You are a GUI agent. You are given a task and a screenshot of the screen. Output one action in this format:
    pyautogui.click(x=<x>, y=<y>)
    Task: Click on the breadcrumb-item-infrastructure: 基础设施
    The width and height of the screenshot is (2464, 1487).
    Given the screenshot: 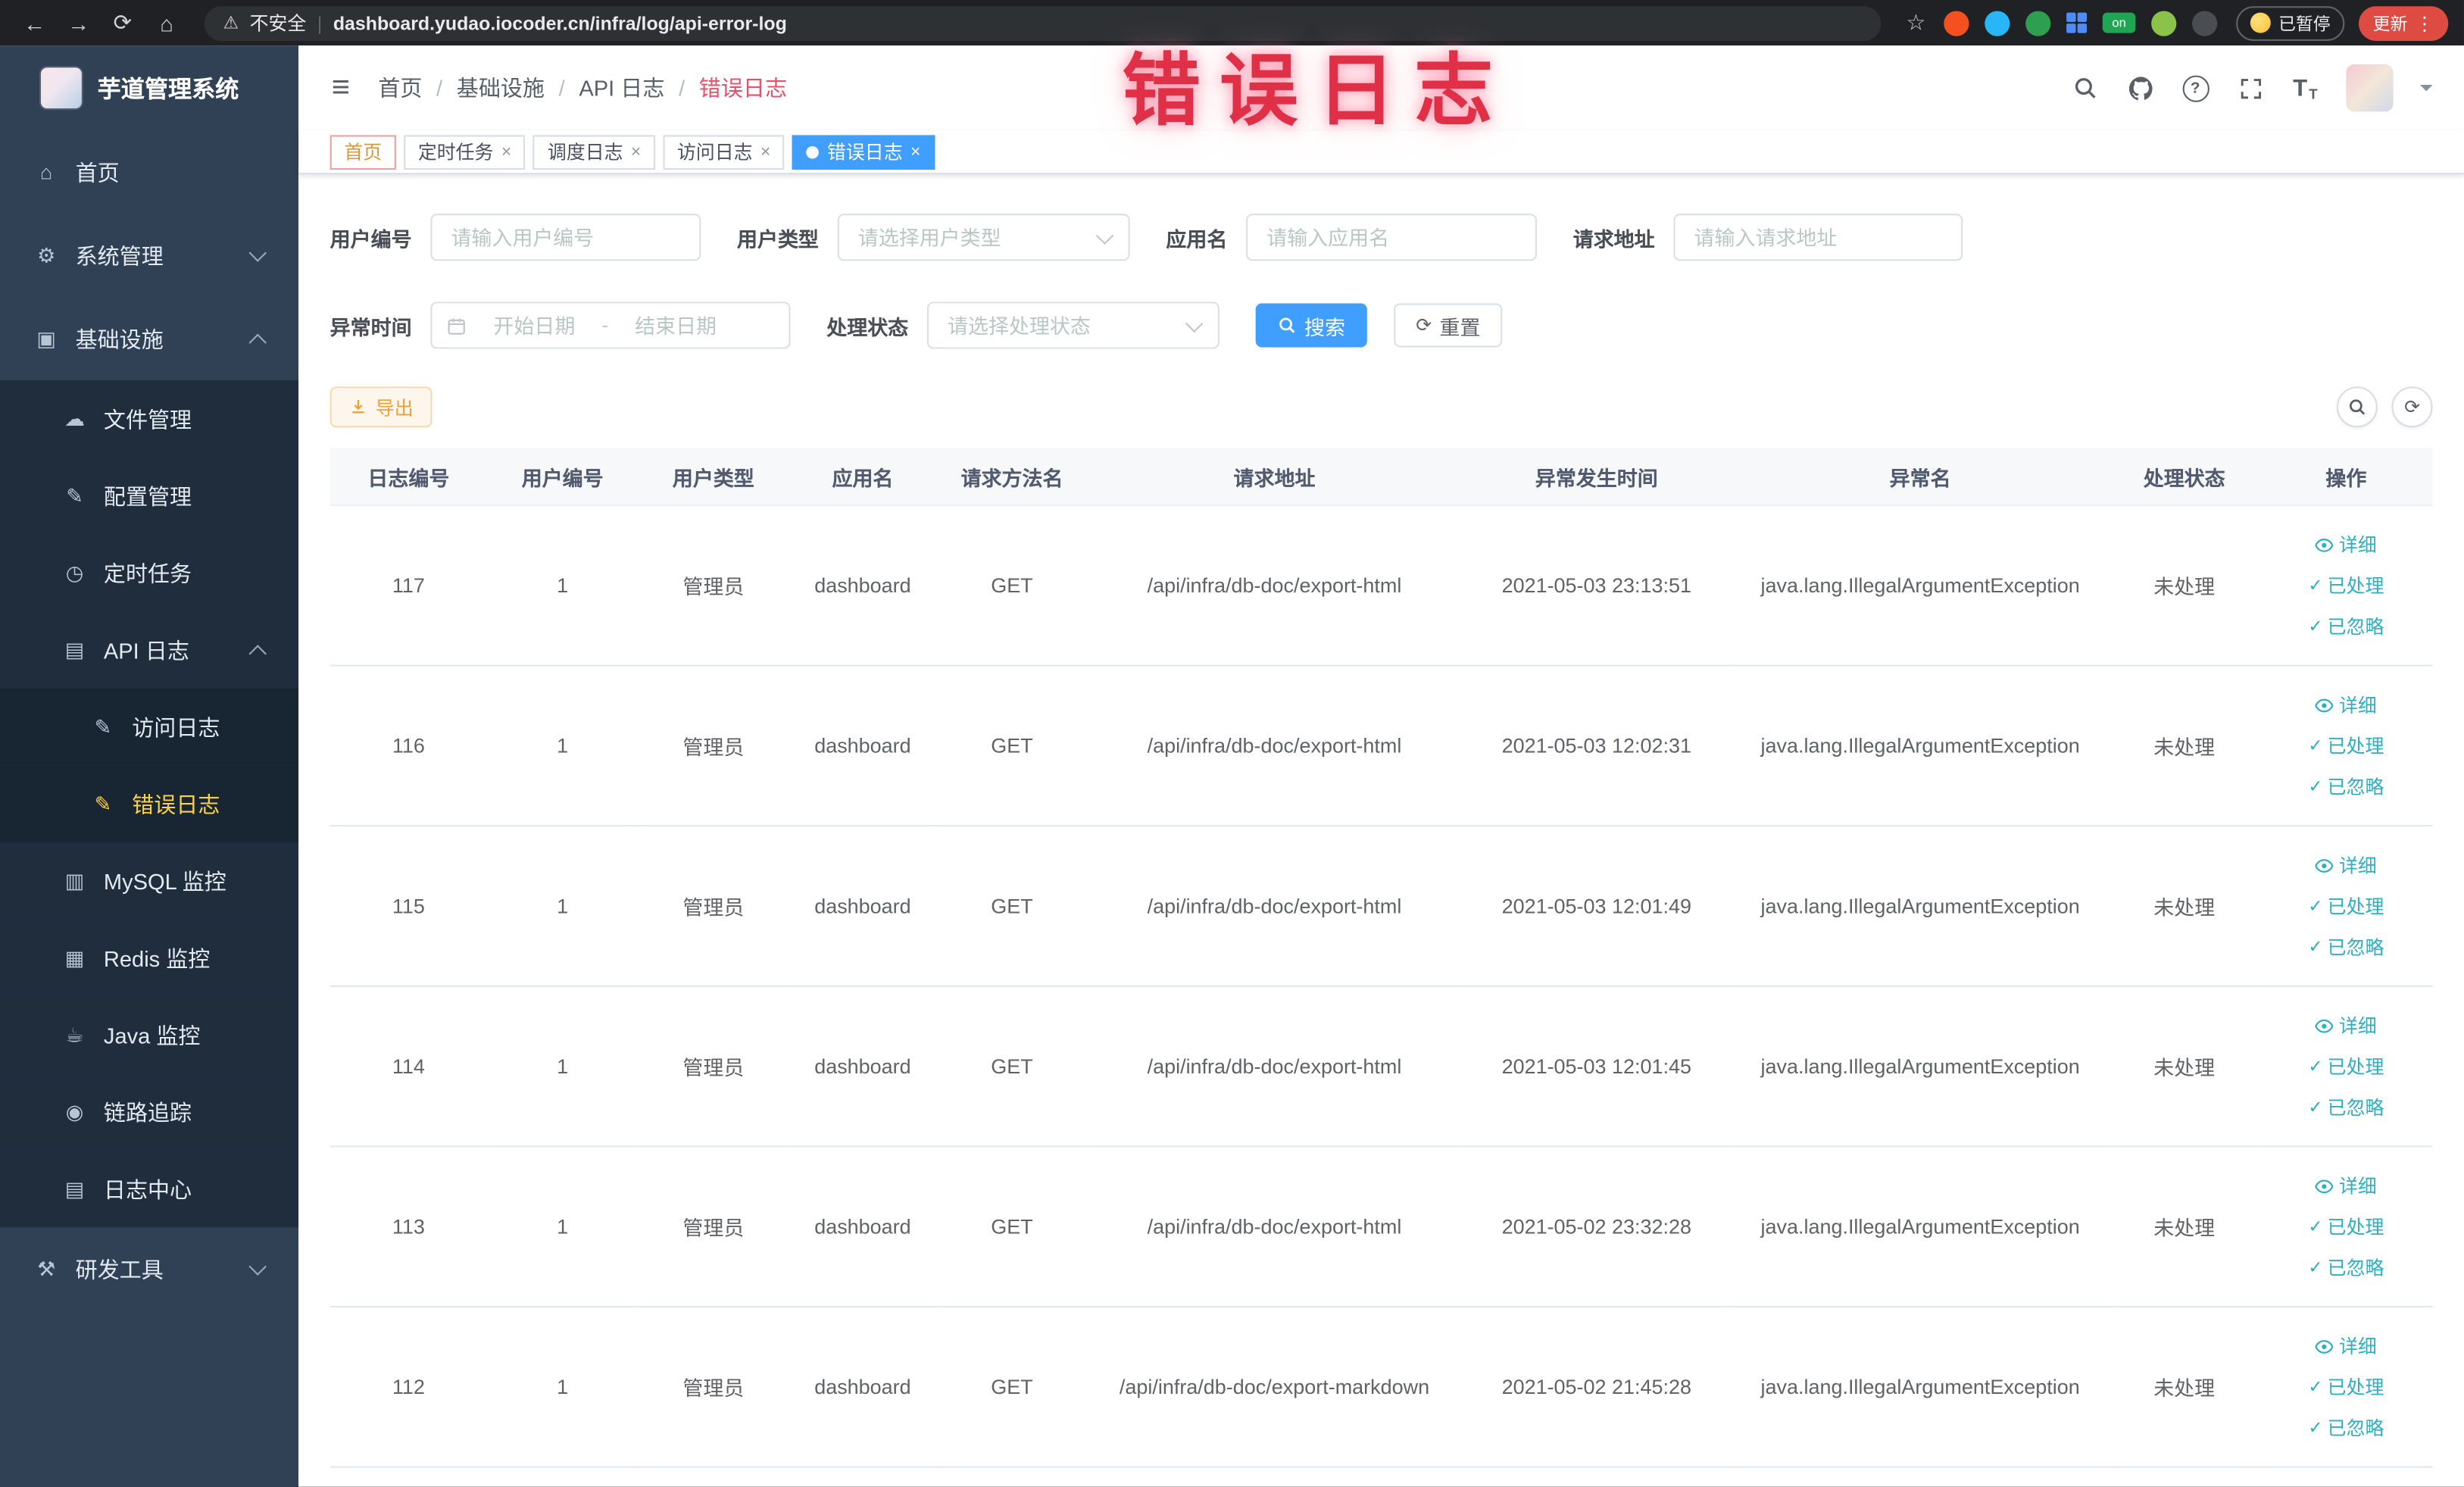 What is the action you would take?
    pyautogui.click(x=501, y=87)
    